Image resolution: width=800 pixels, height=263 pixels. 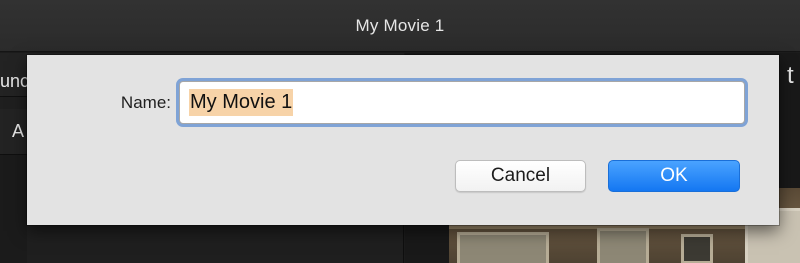 I want to click on ok-button: OK, so click(x=674, y=176).